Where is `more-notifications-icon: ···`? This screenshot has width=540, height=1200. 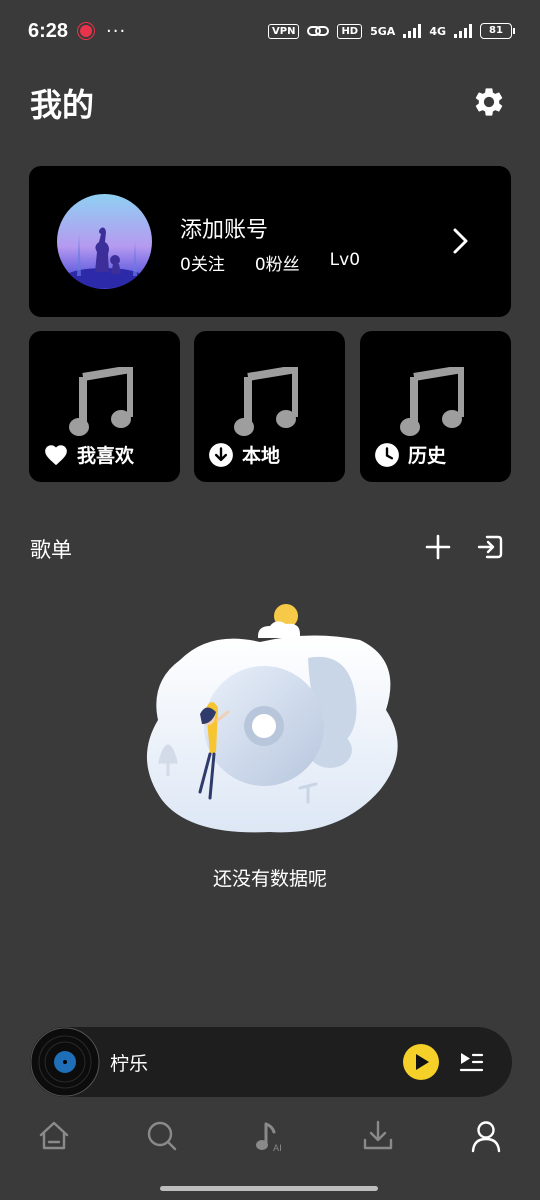
more-notifications-icon: ··· is located at coordinates (116, 31).